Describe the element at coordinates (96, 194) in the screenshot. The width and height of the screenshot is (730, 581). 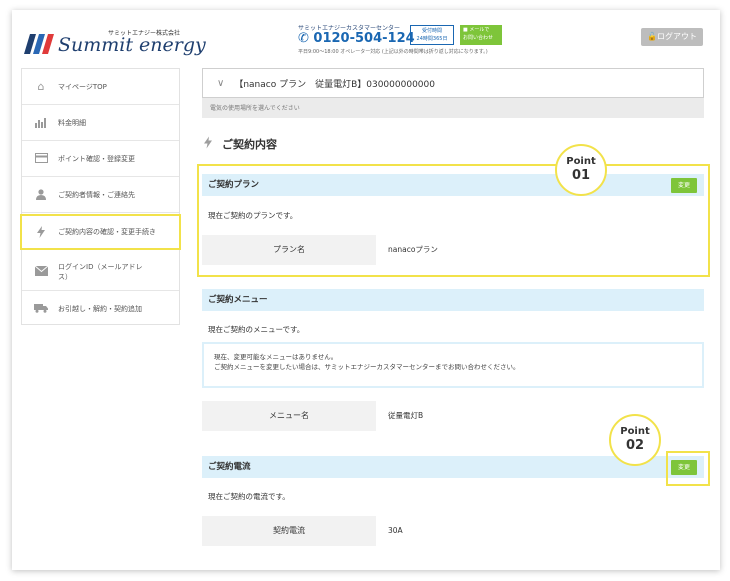
I see `sidebar-item-label: ご契約者情報・ご連絡先` at that location.